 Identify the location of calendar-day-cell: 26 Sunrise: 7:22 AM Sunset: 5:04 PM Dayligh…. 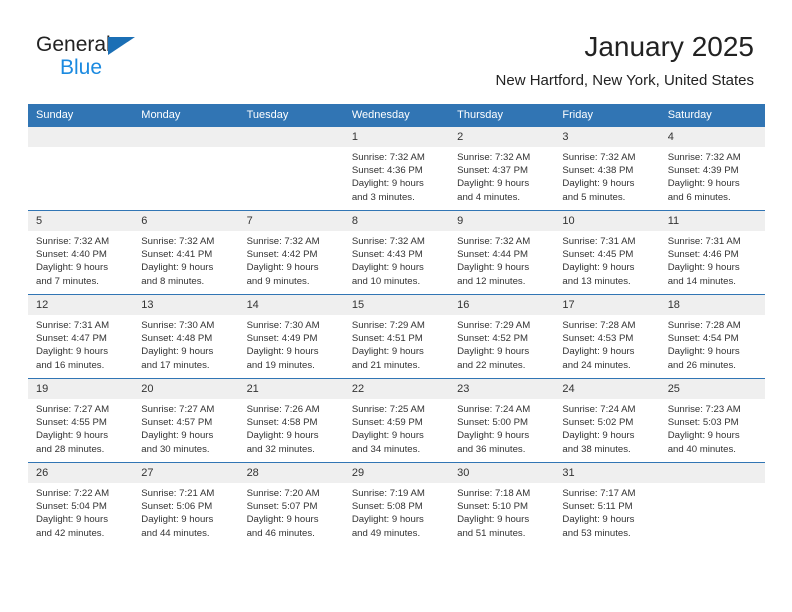
(81, 504).